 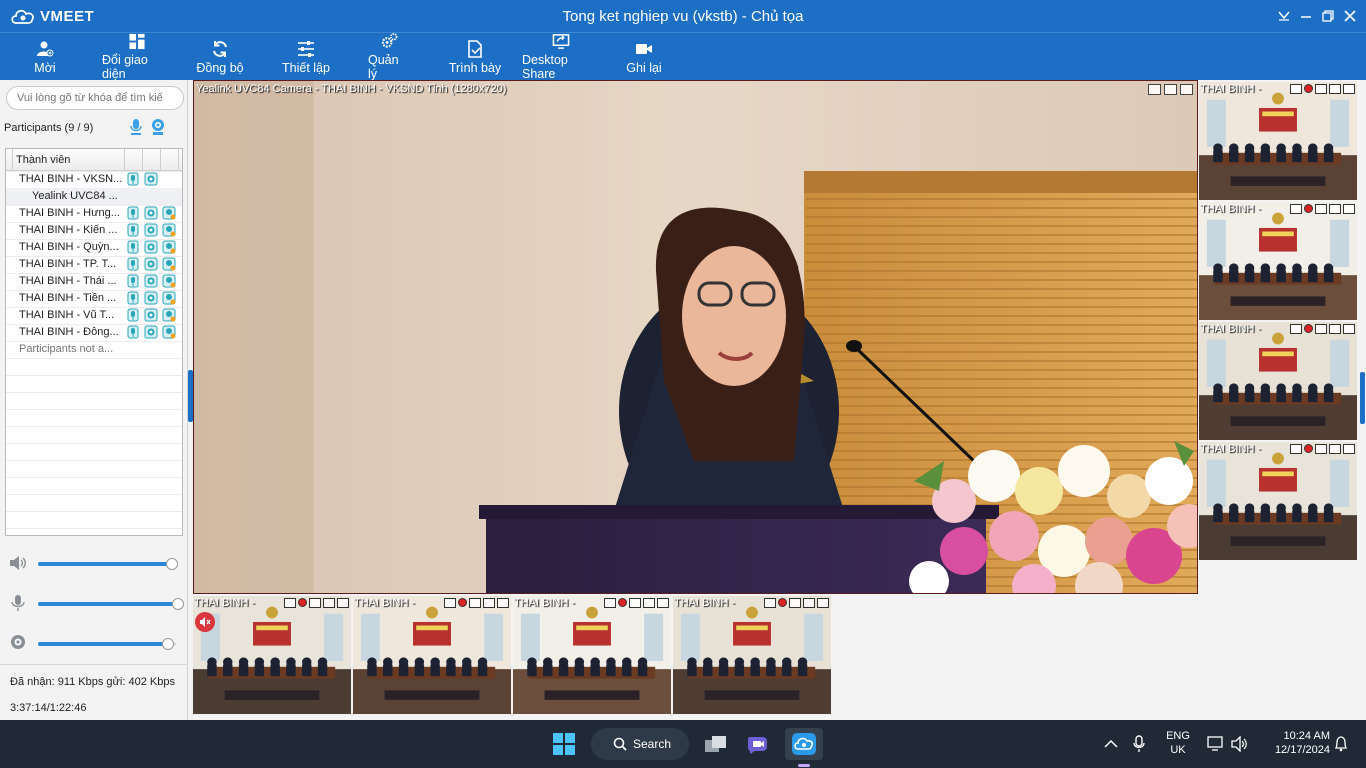 I want to click on column-header-member: Thành viên, so click(x=43, y=160).